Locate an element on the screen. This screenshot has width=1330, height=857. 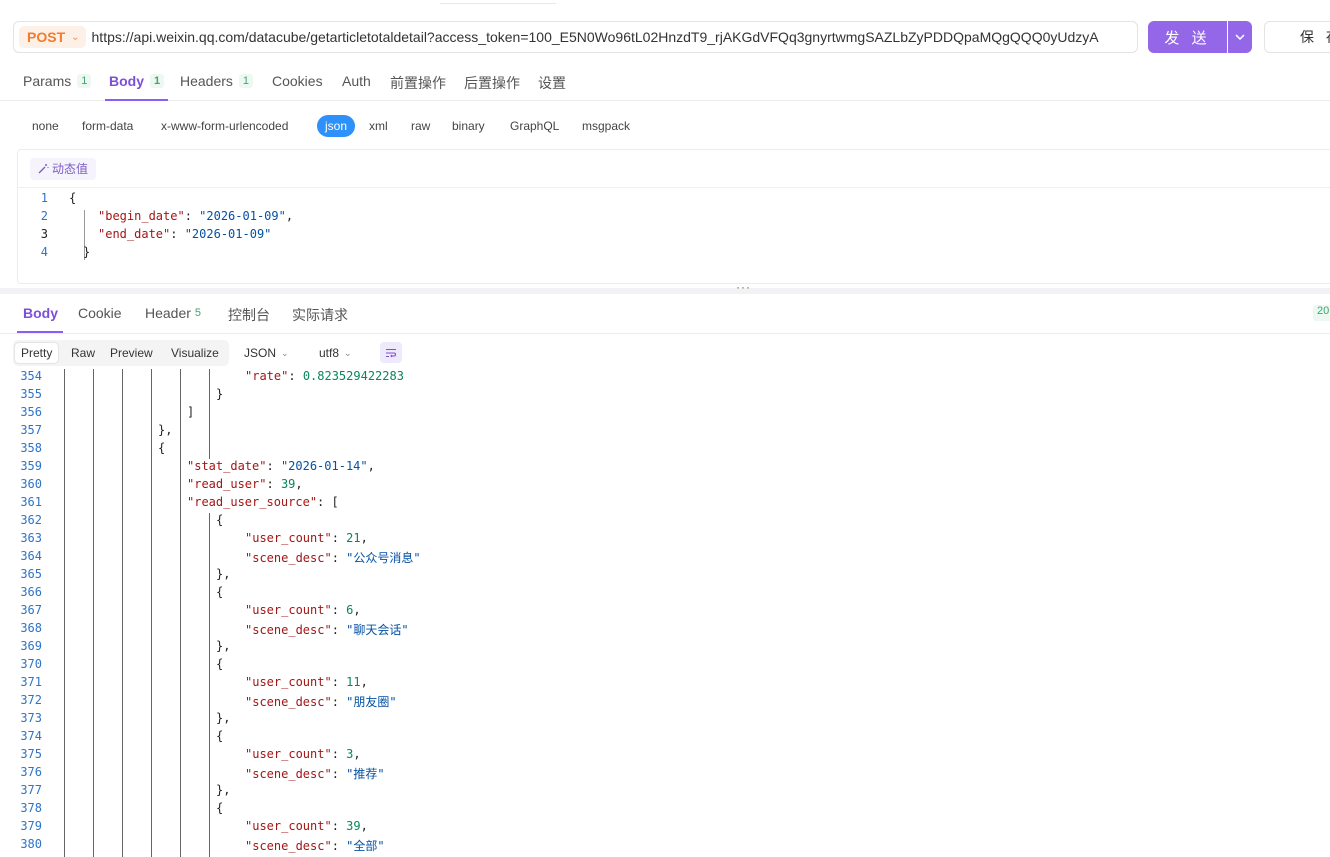
json-key: "begin_date" is located at coordinates (141, 216).